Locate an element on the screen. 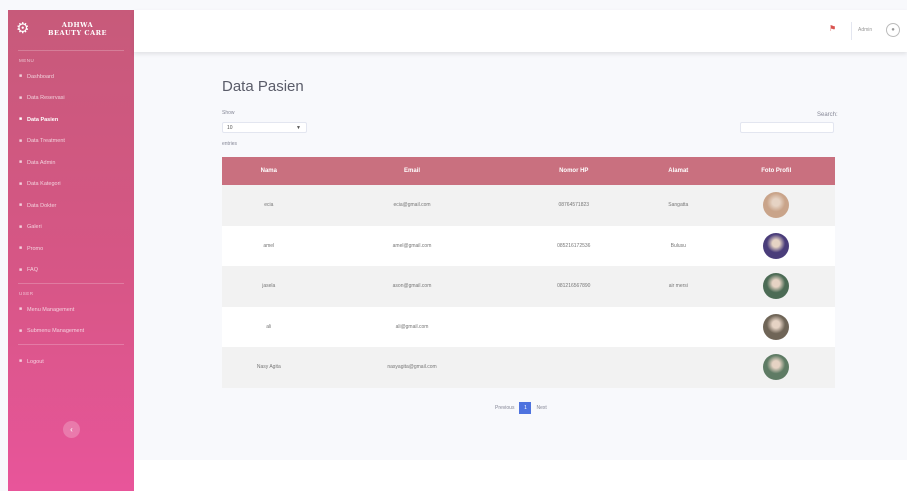 Image resolution: width=907 pixels, height=491 pixels. percent-icon: ■ is located at coordinates (20, 248).